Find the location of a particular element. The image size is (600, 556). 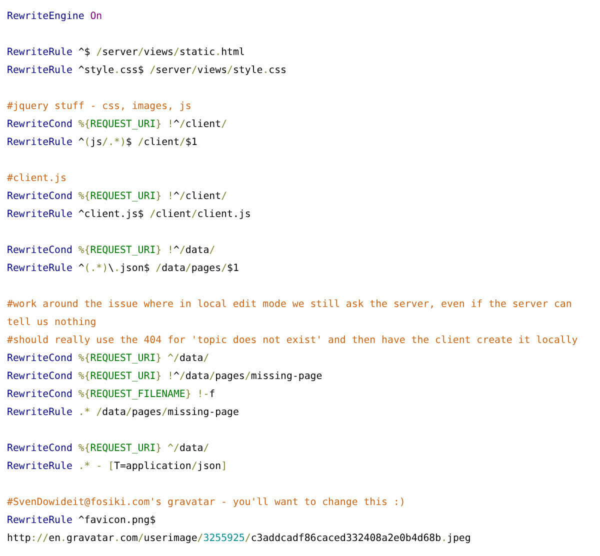

code-line: RewriteRule ^(.*)\.json$ /data/pages/$1 is located at coordinates (123, 269).